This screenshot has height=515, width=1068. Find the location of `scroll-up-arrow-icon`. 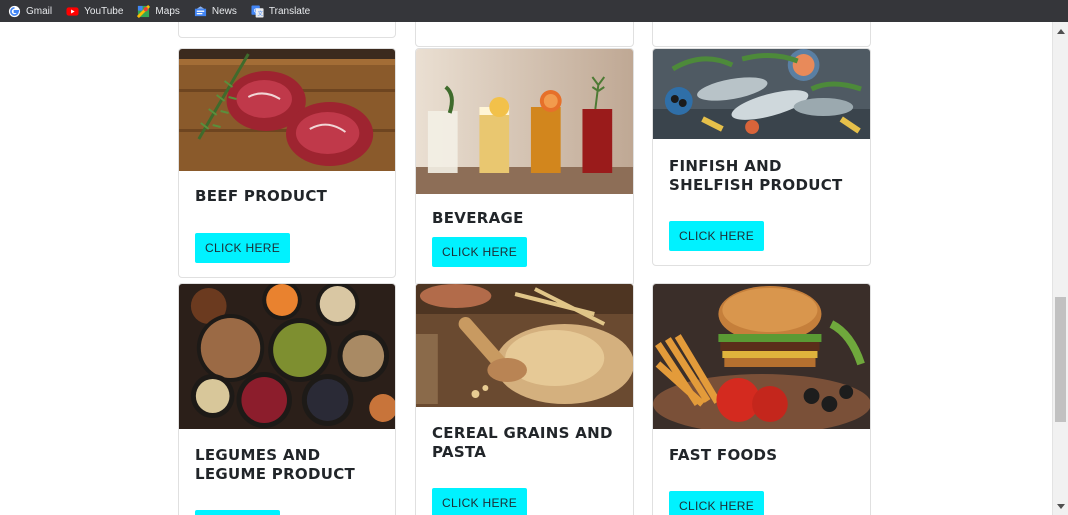

scroll-up-arrow-icon is located at coordinates (1061, 31).